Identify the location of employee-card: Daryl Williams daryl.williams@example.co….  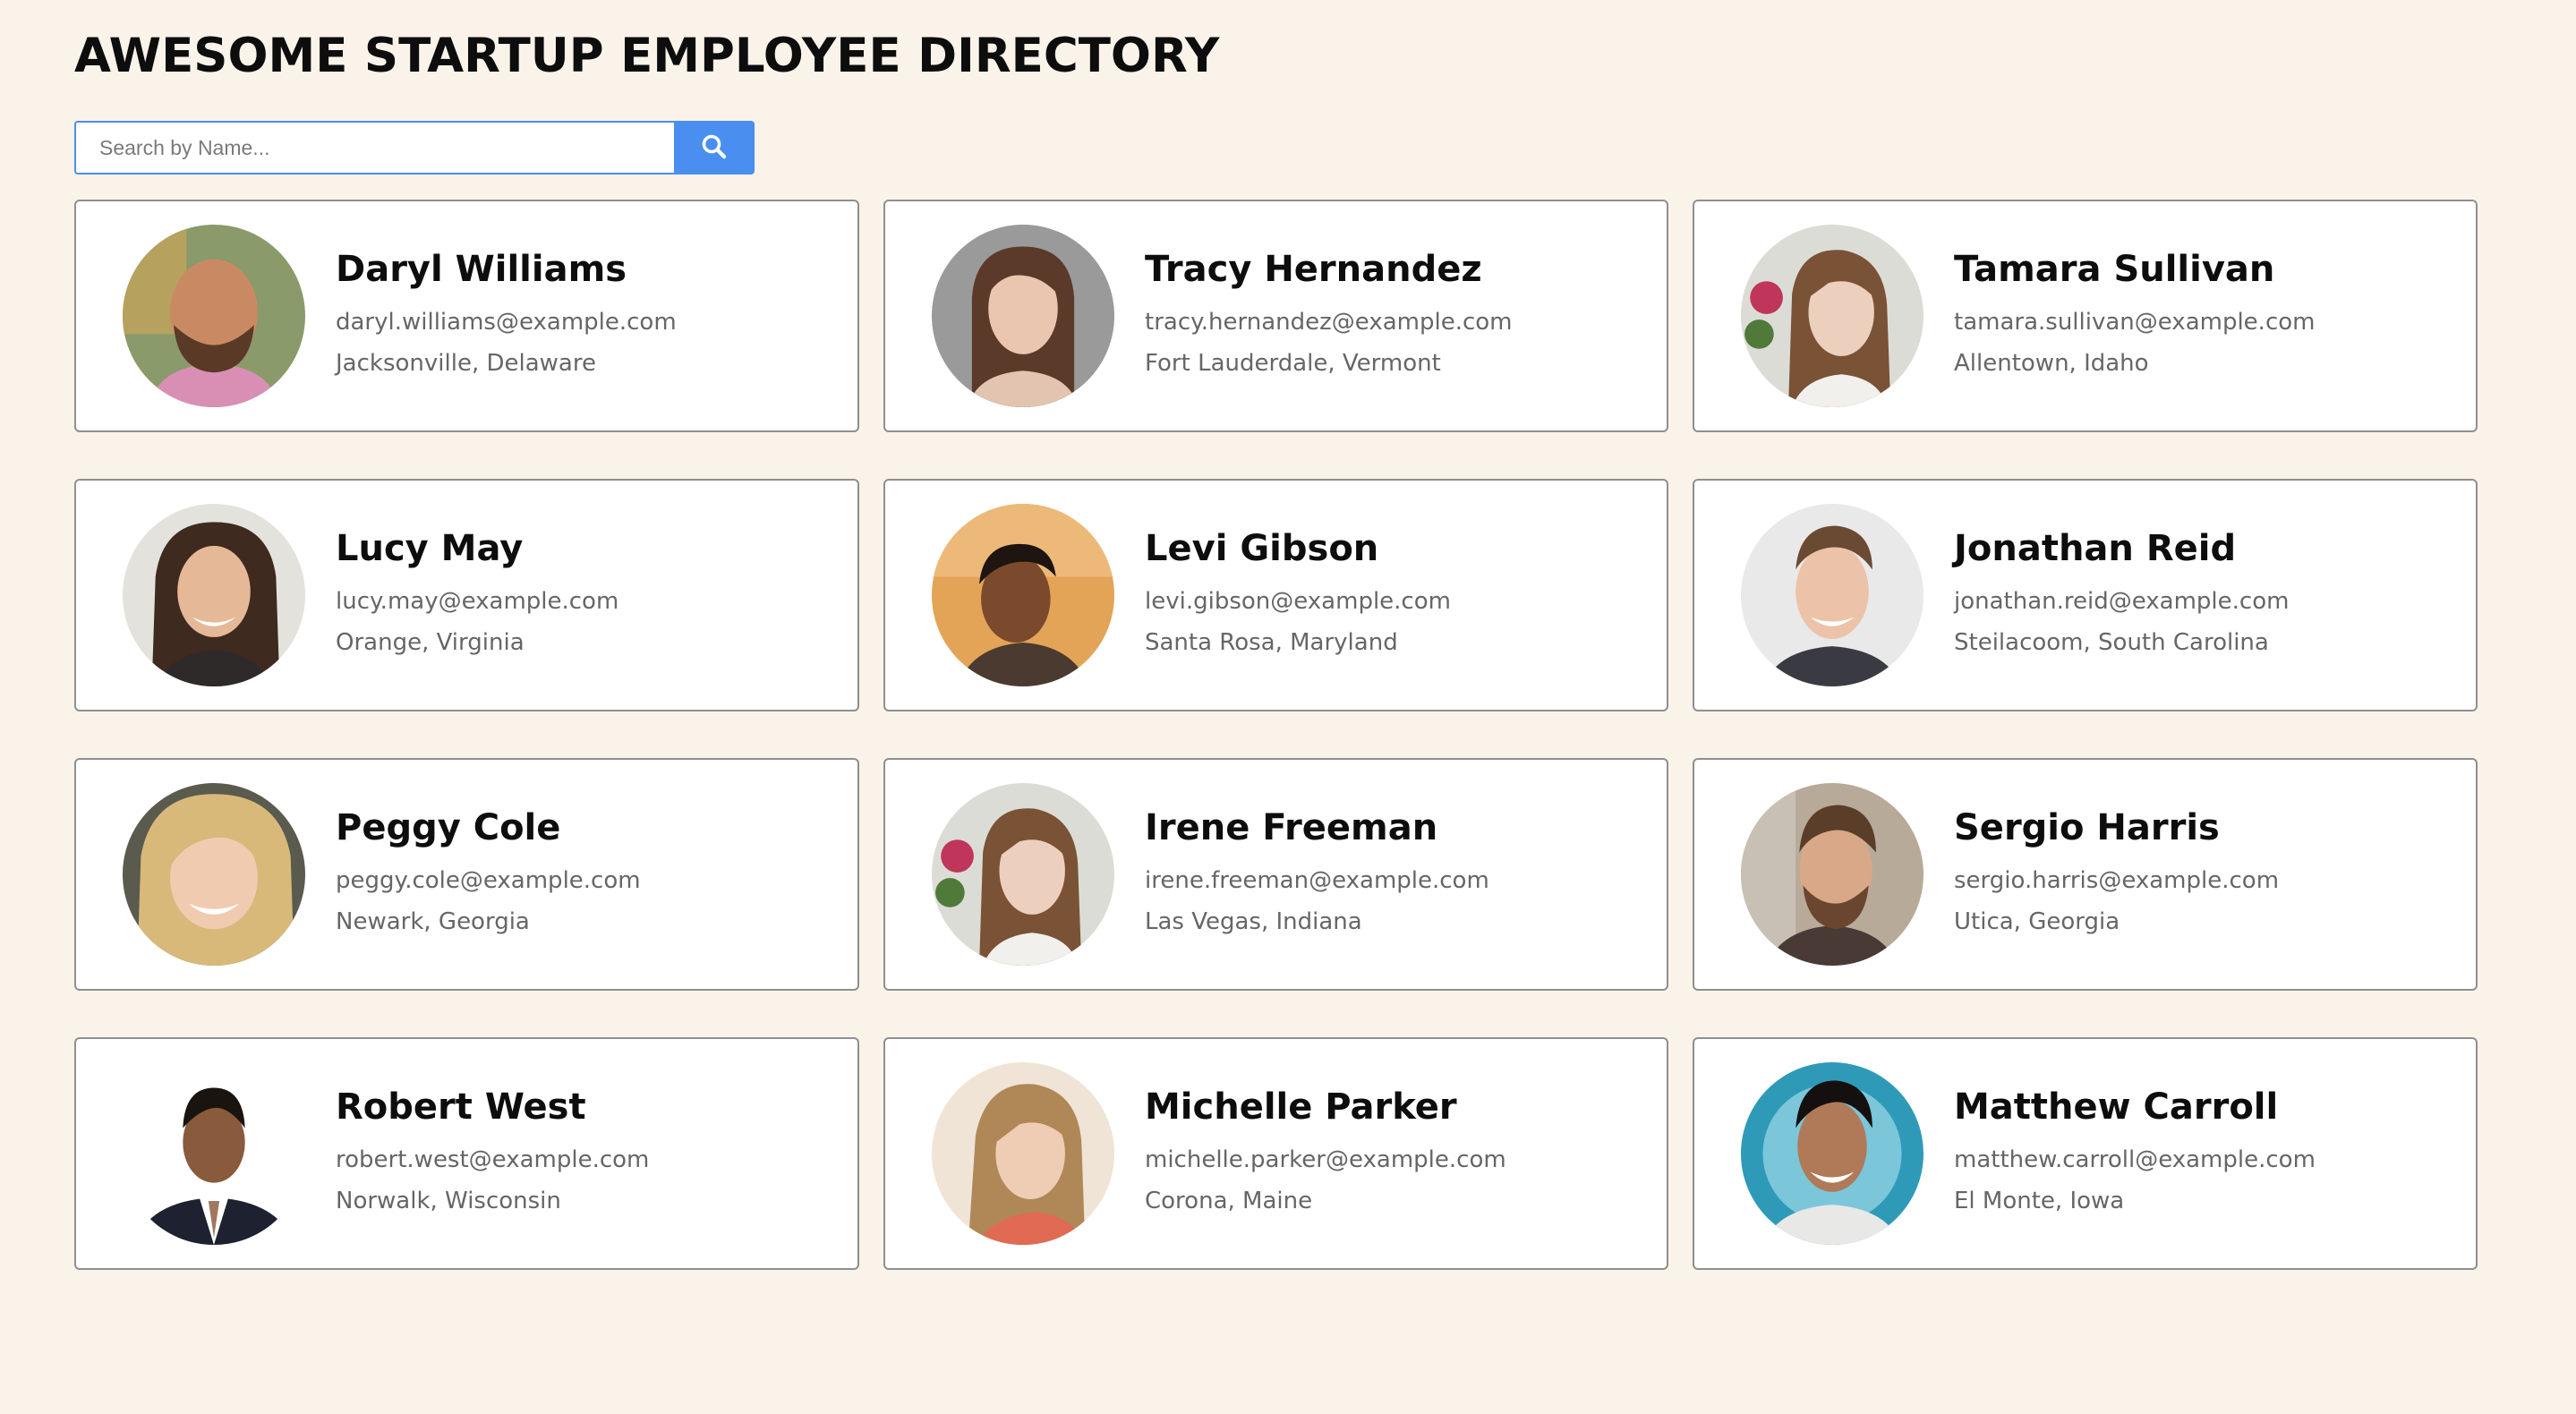
(466, 316).